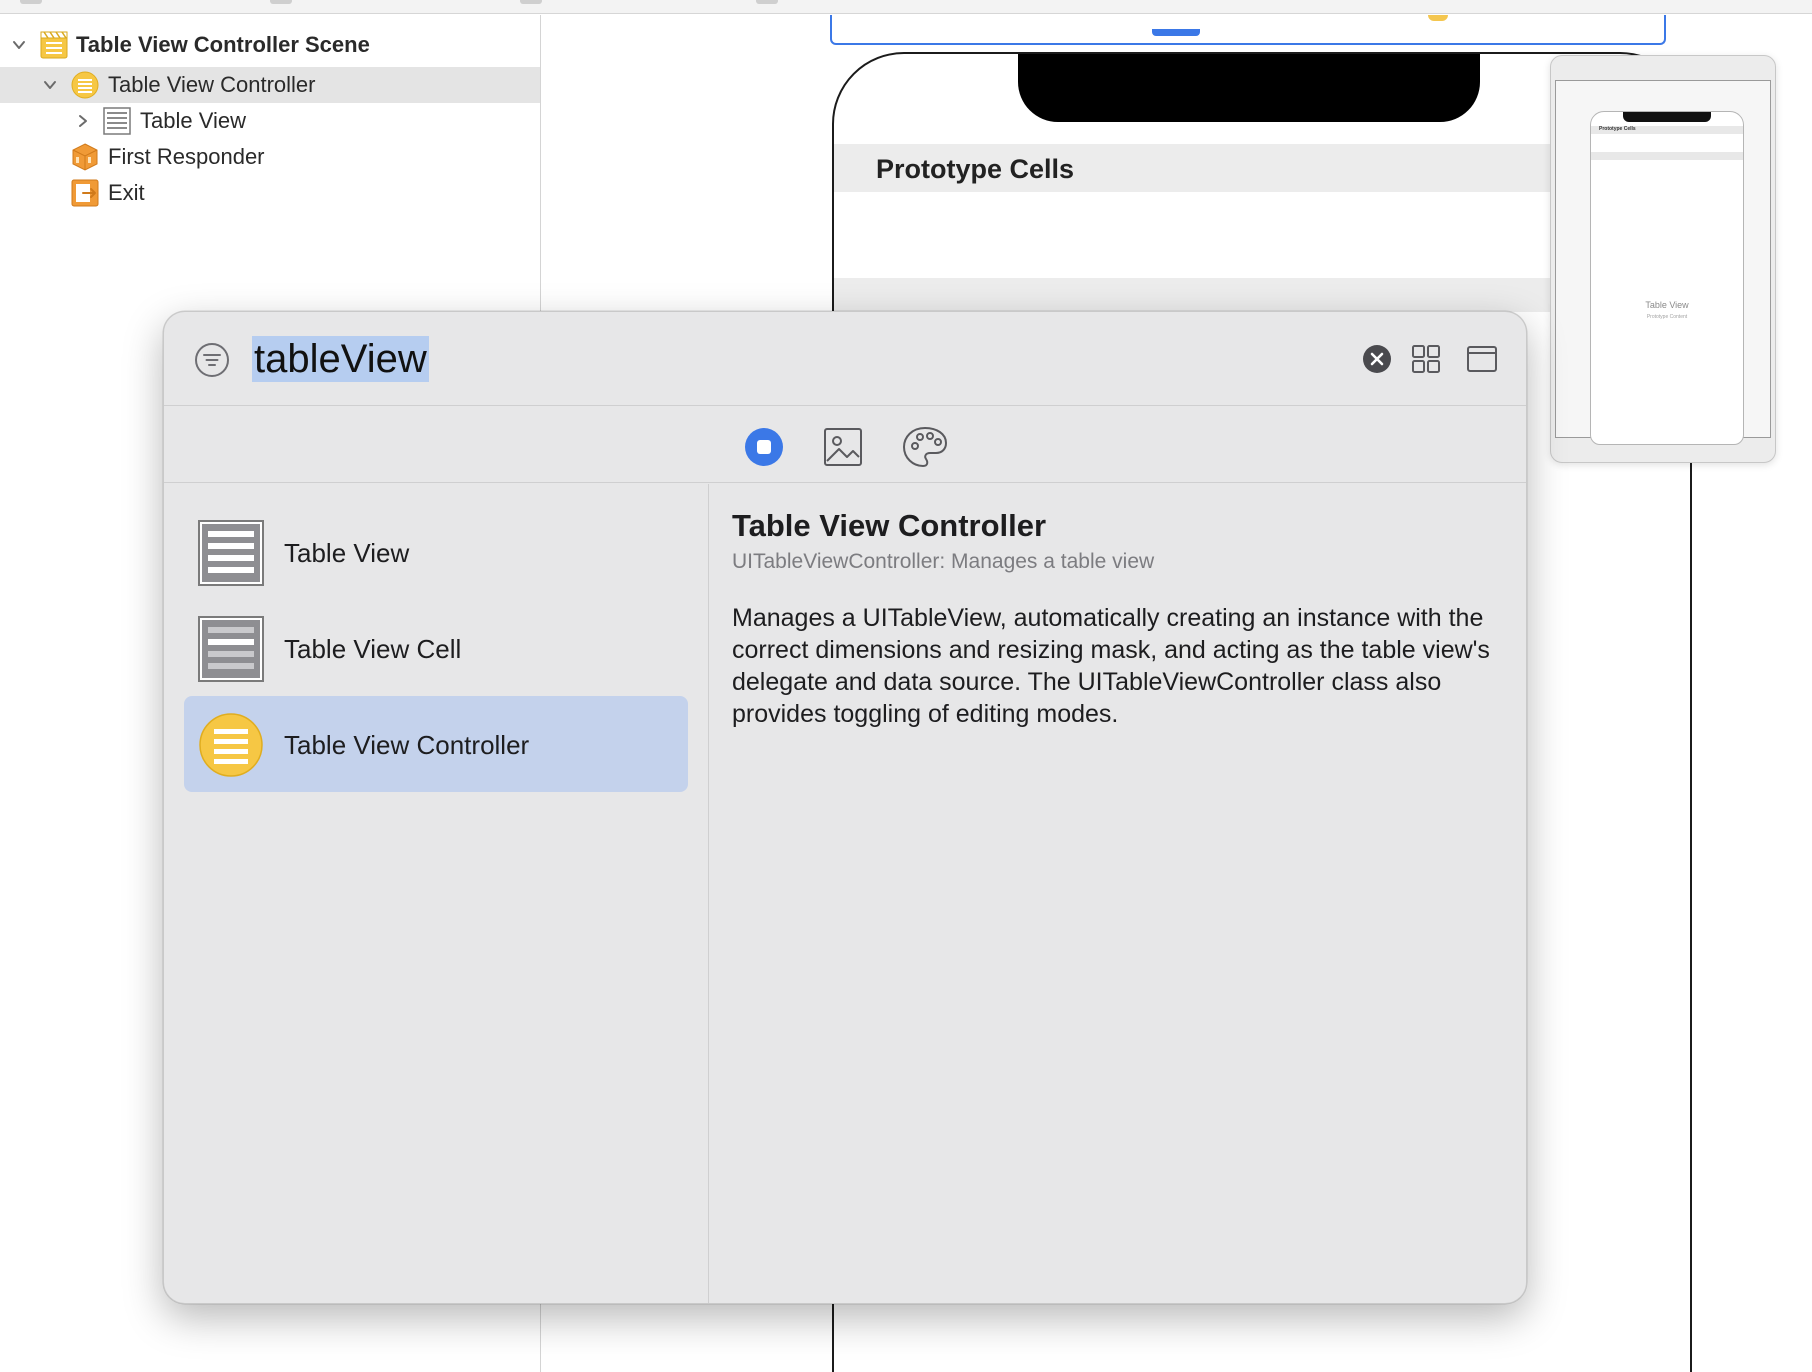 This screenshot has height=1372, width=1812. Describe the element at coordinates (1426, 359) in the screenshot. I see `grid-view-icon` at that location.